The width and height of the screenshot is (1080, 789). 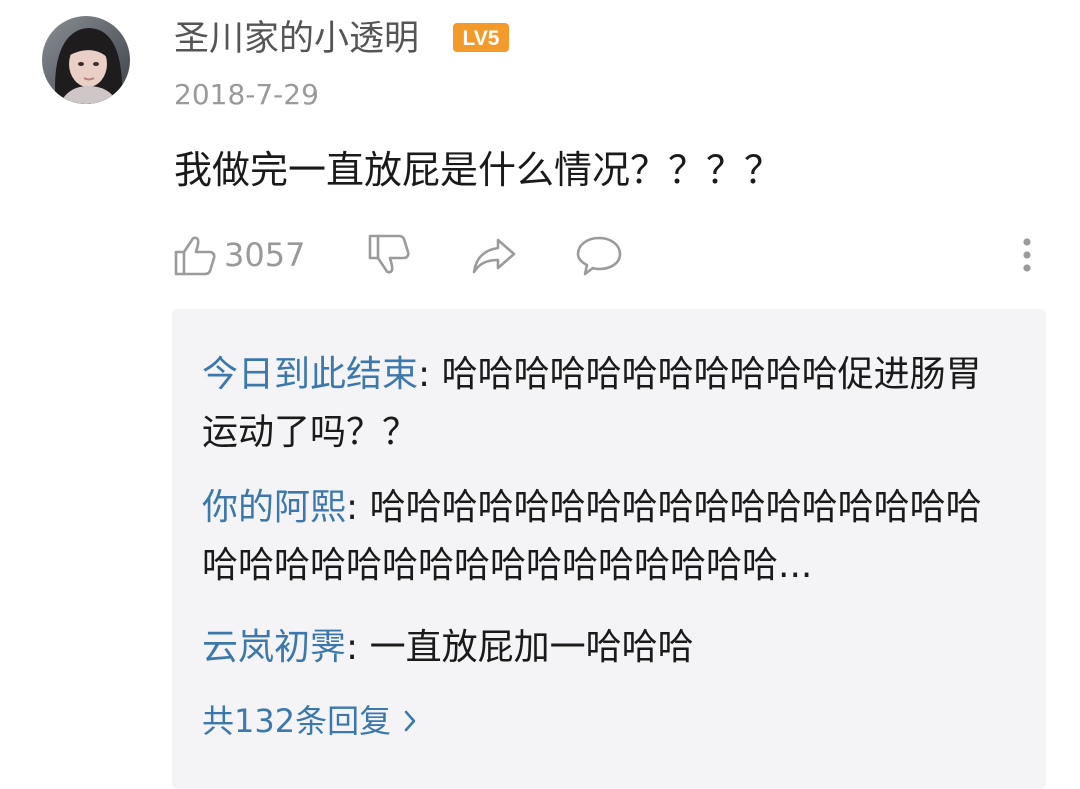 What do you see at coordinates (310, 374) in the screenshot?
I see `reply-username: 今日到此结束` at bounding box center [310, 374].